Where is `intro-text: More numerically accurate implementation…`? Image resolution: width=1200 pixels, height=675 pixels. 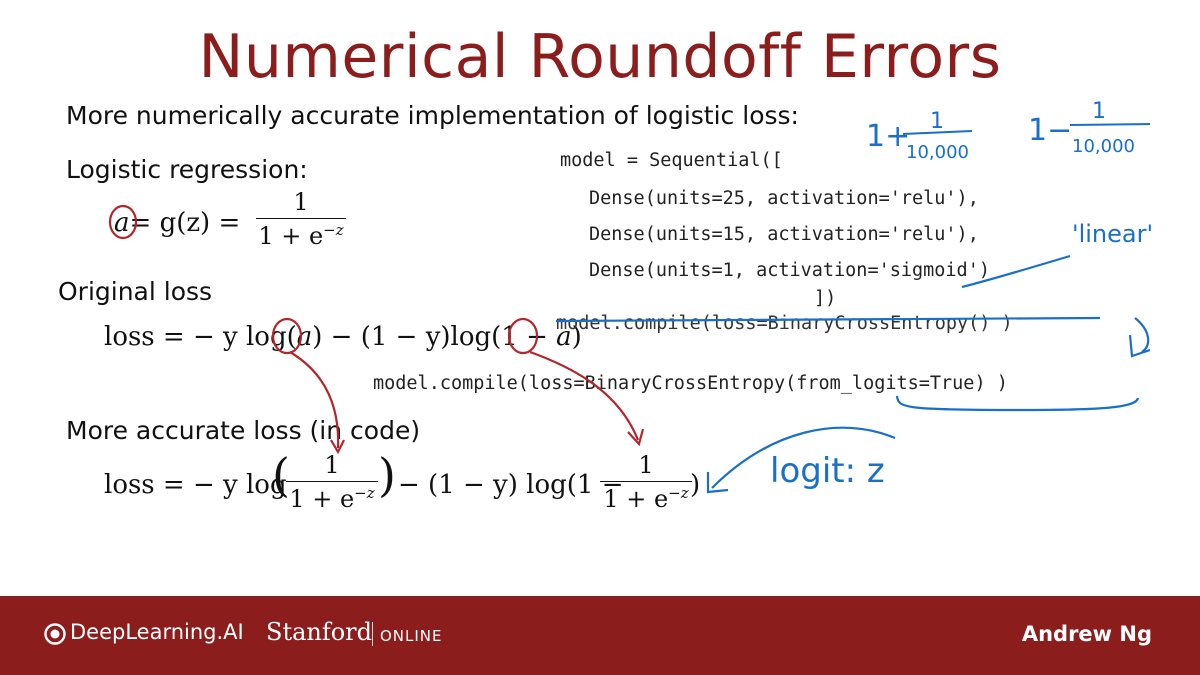
intro-text: More numerically accurate implementation… is located at coordinates (432, 115).